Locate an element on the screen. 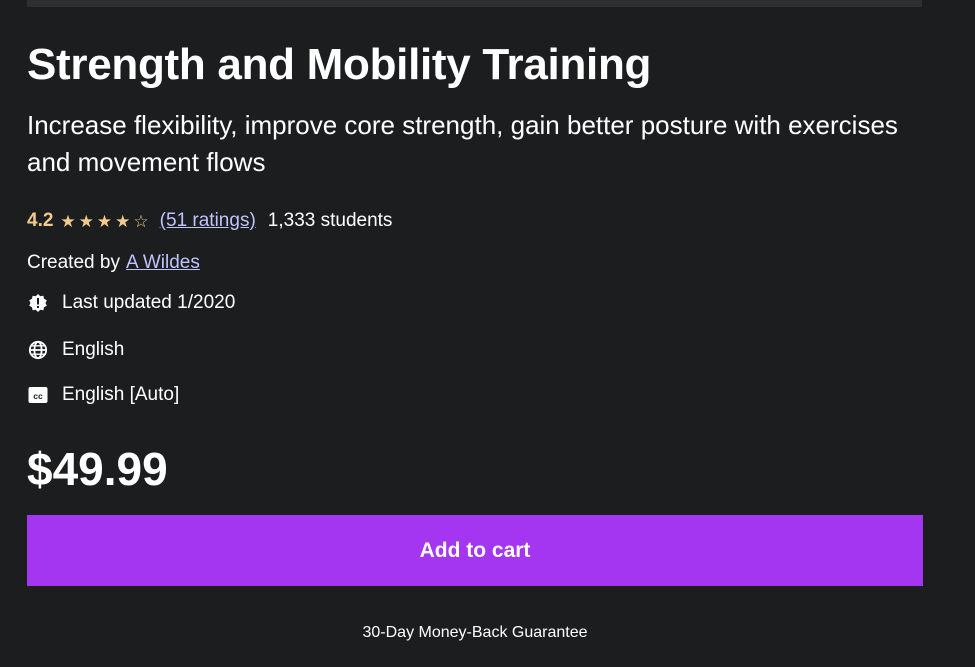 Image resolution: width=975 pixels, height=667 pixels. svg-text: cc is located at coordinates (38, 396).